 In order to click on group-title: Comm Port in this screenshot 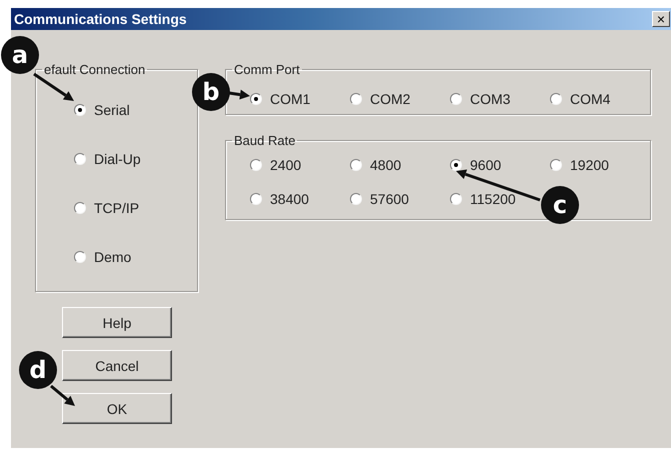, I will do `click(267, 69)`.